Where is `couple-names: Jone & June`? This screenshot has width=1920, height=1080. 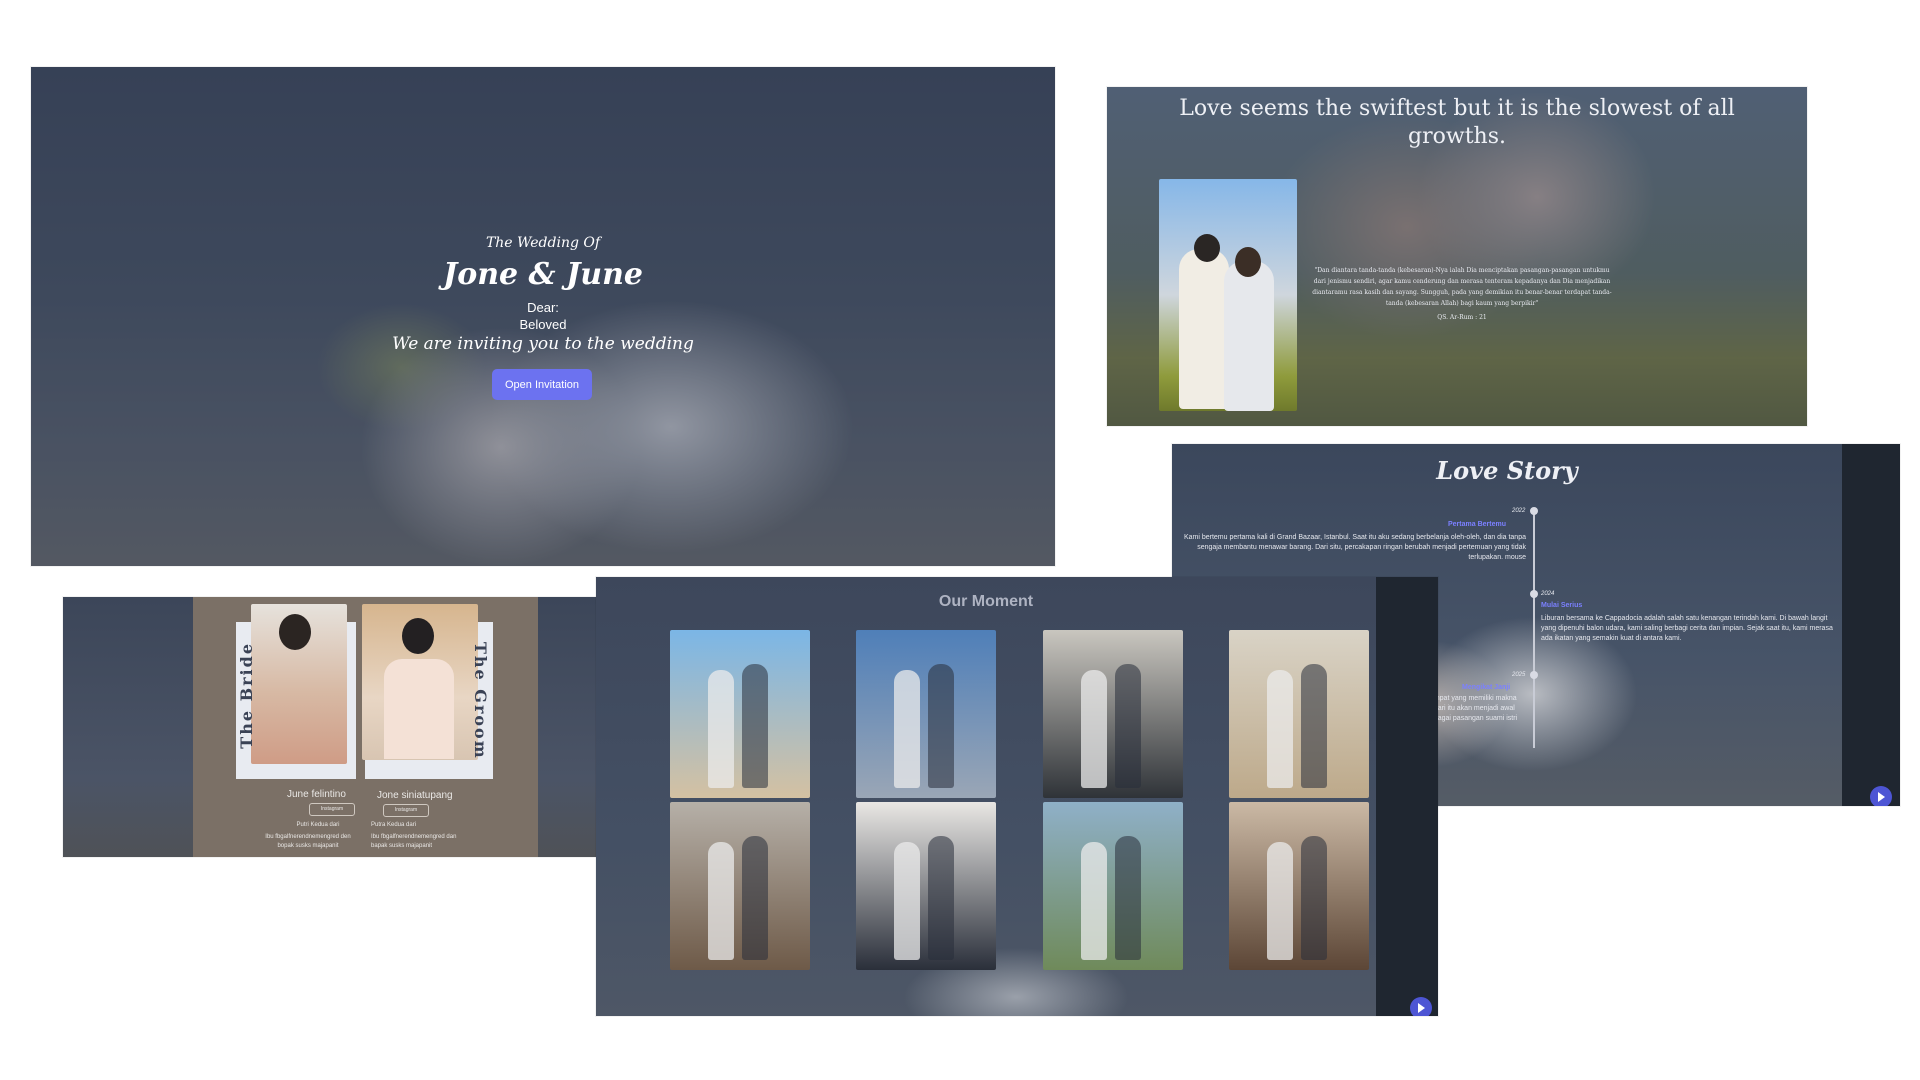
couple-names: Jone & June is located at coordinates (543, 274).